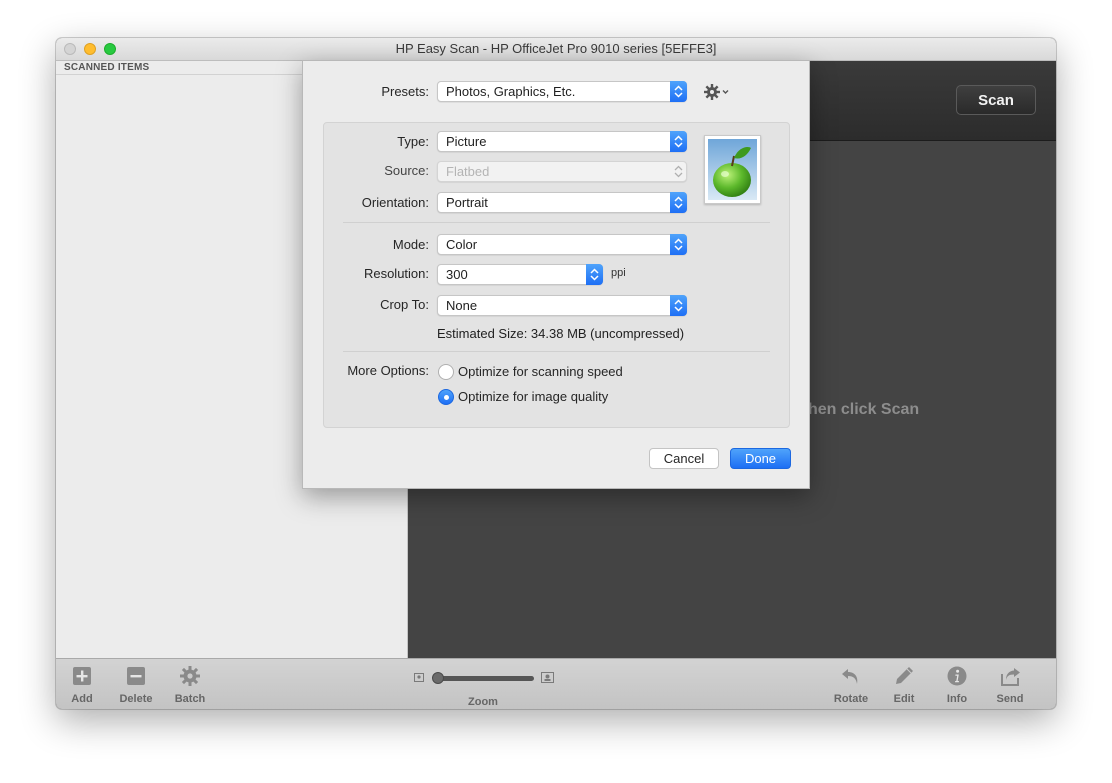  Describe the element at coordinates (957, 699) in the screenshot. I see `info-label: Info` at that location.